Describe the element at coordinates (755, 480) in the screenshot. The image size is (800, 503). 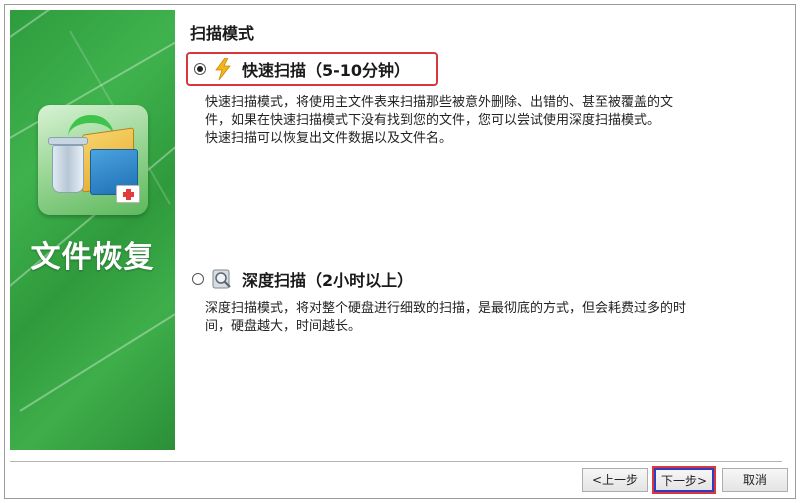
I see `cancel-button: 取消` at that location.